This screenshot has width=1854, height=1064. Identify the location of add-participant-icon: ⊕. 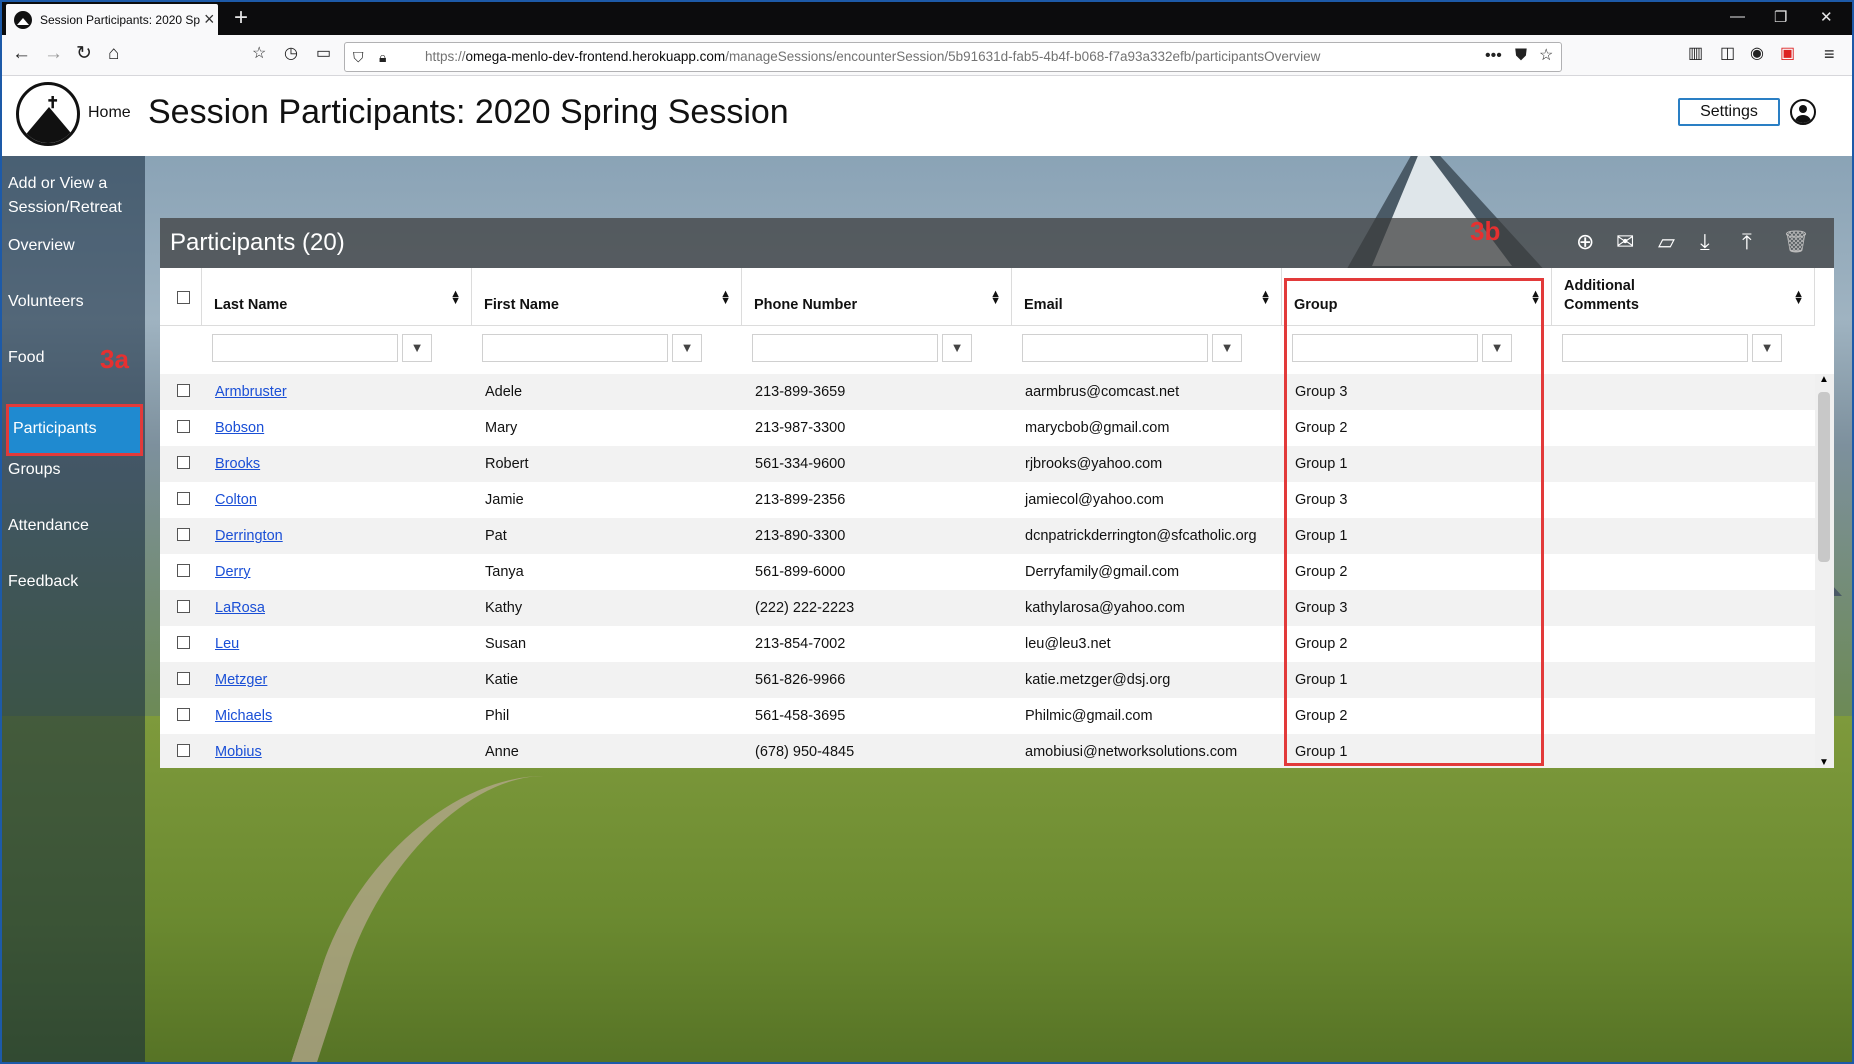
(1585, 242).